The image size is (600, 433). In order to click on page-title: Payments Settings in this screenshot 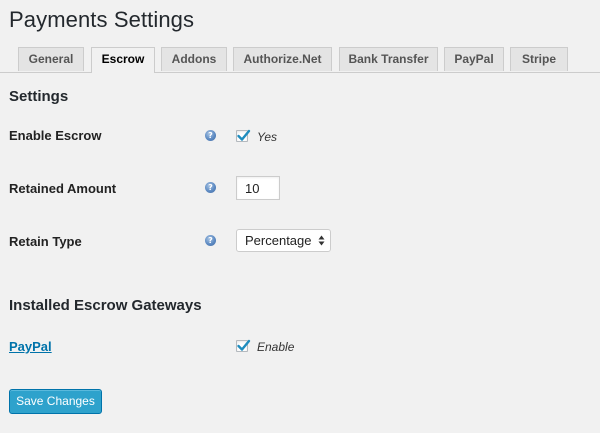, I will do `click(102, 19)`.